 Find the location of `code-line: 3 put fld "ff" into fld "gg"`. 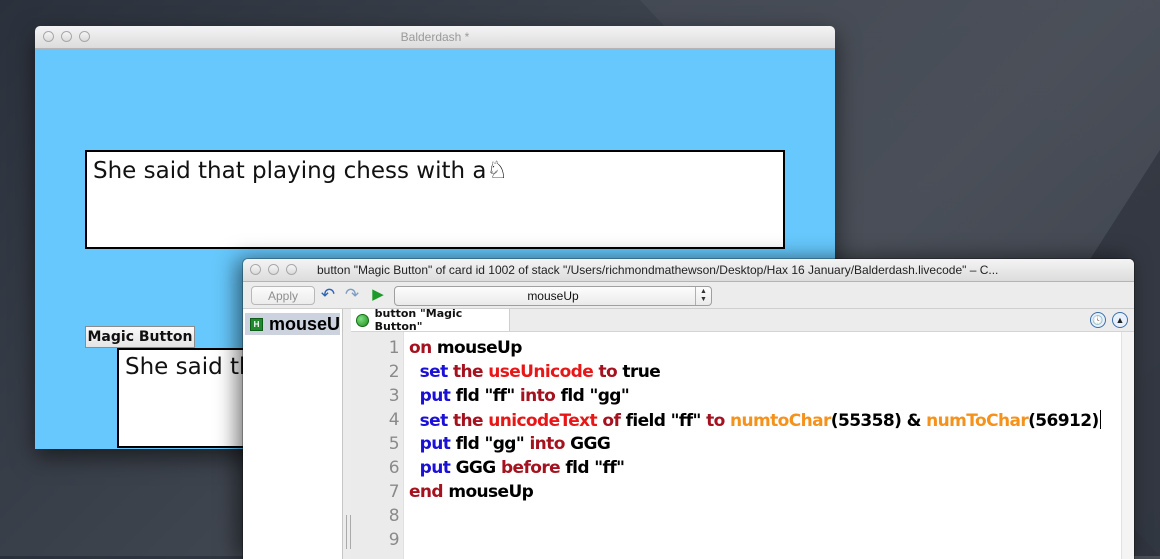

code-line: 3 put fld "ff" into fld "gg" is located at coordinates (742, 398).